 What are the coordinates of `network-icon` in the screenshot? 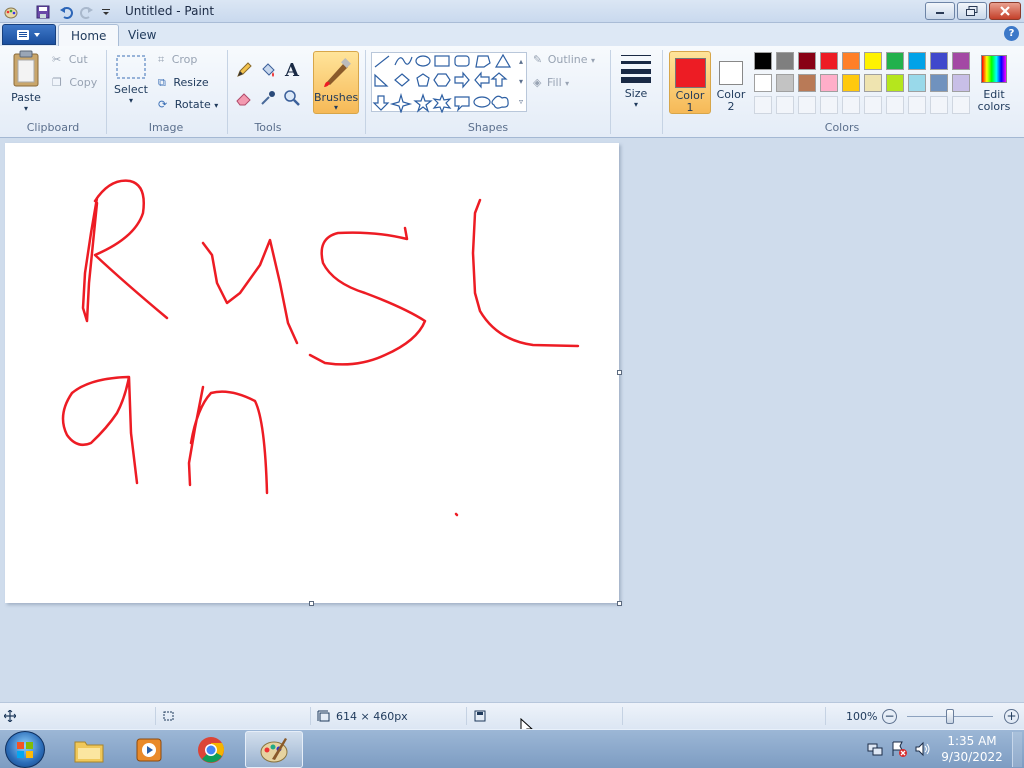 It's located at (875, 749).